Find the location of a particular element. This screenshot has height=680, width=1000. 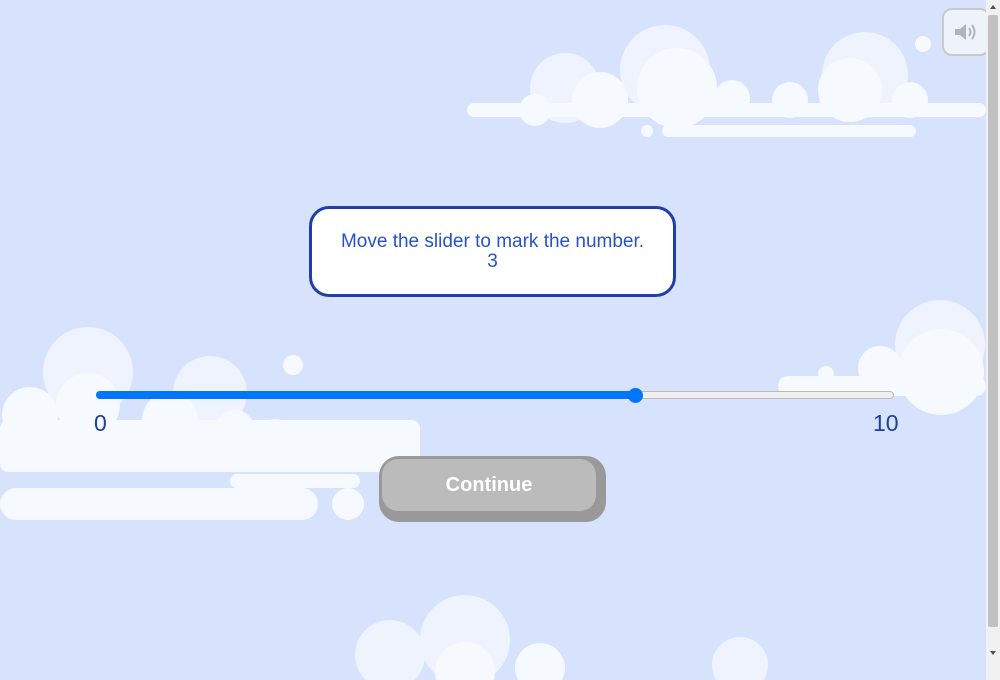

scrollbar-thumb is located at coordinates (993, 321).